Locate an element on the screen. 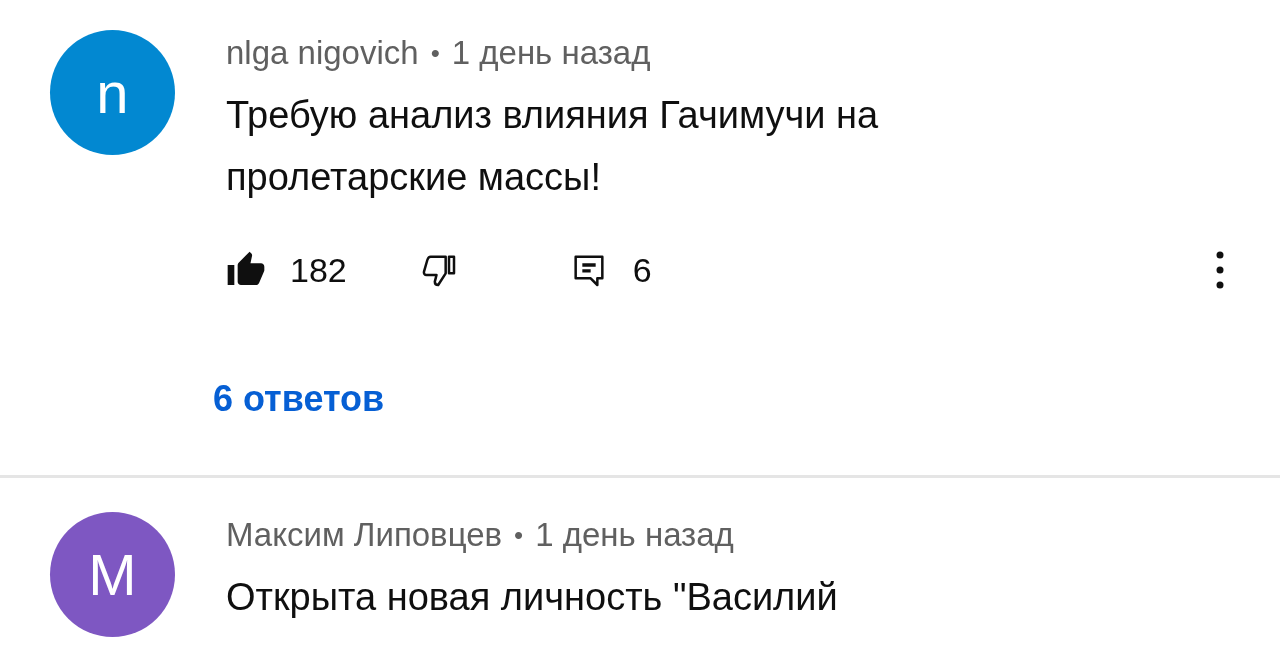  like-count: 182 is located at coordinates (318, 270).